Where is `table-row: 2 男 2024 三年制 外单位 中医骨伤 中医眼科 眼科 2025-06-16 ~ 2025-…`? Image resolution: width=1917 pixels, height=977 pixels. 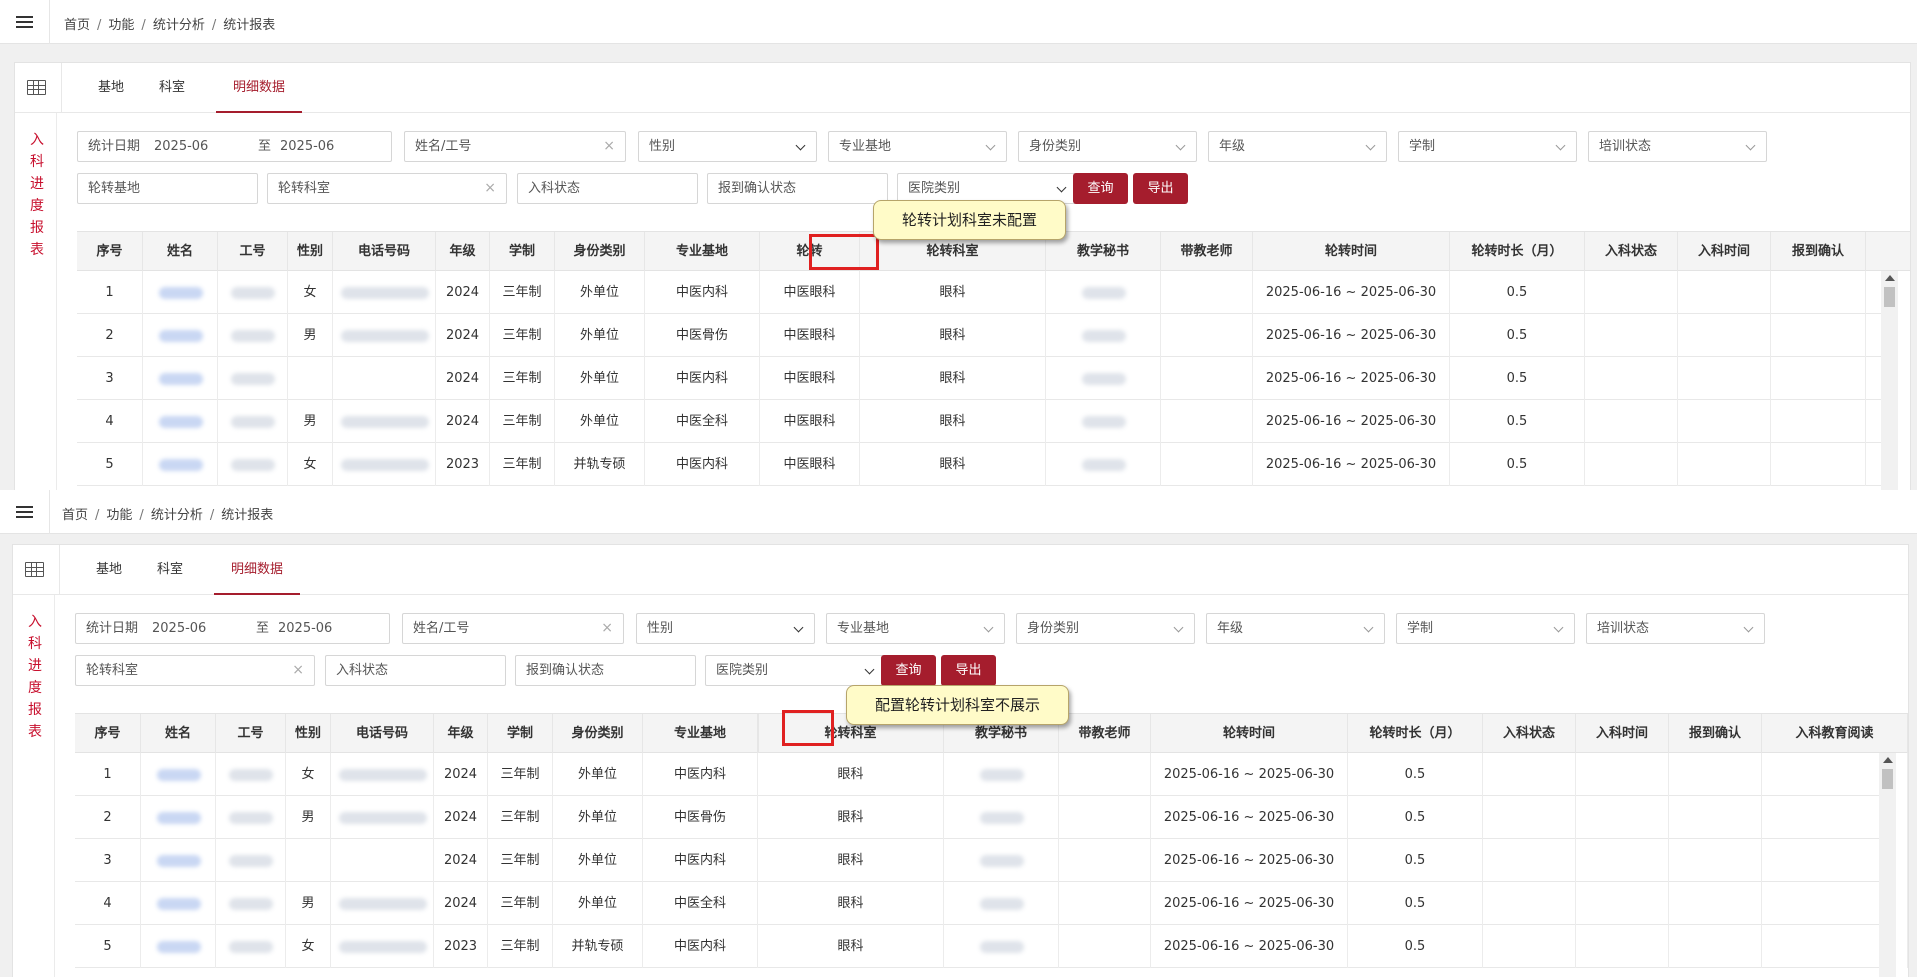 table-row: 2 男 2024 三年制 外单位 中医骨伤 中医眼科 眼科 2025-06-16 ~ 2025-… is located at coordinates (979, 335).